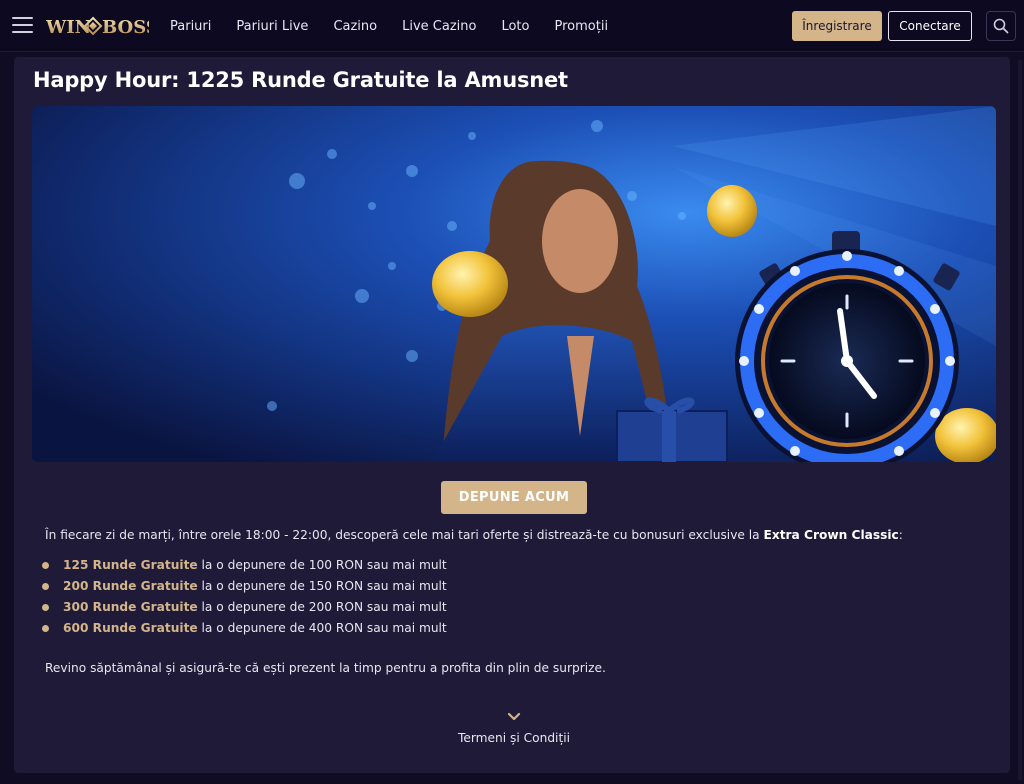 Image resolution: width=1024 pixels, height=784 pixels. I want to click on brand-logo: WIN BOSS, so click(97, 26).